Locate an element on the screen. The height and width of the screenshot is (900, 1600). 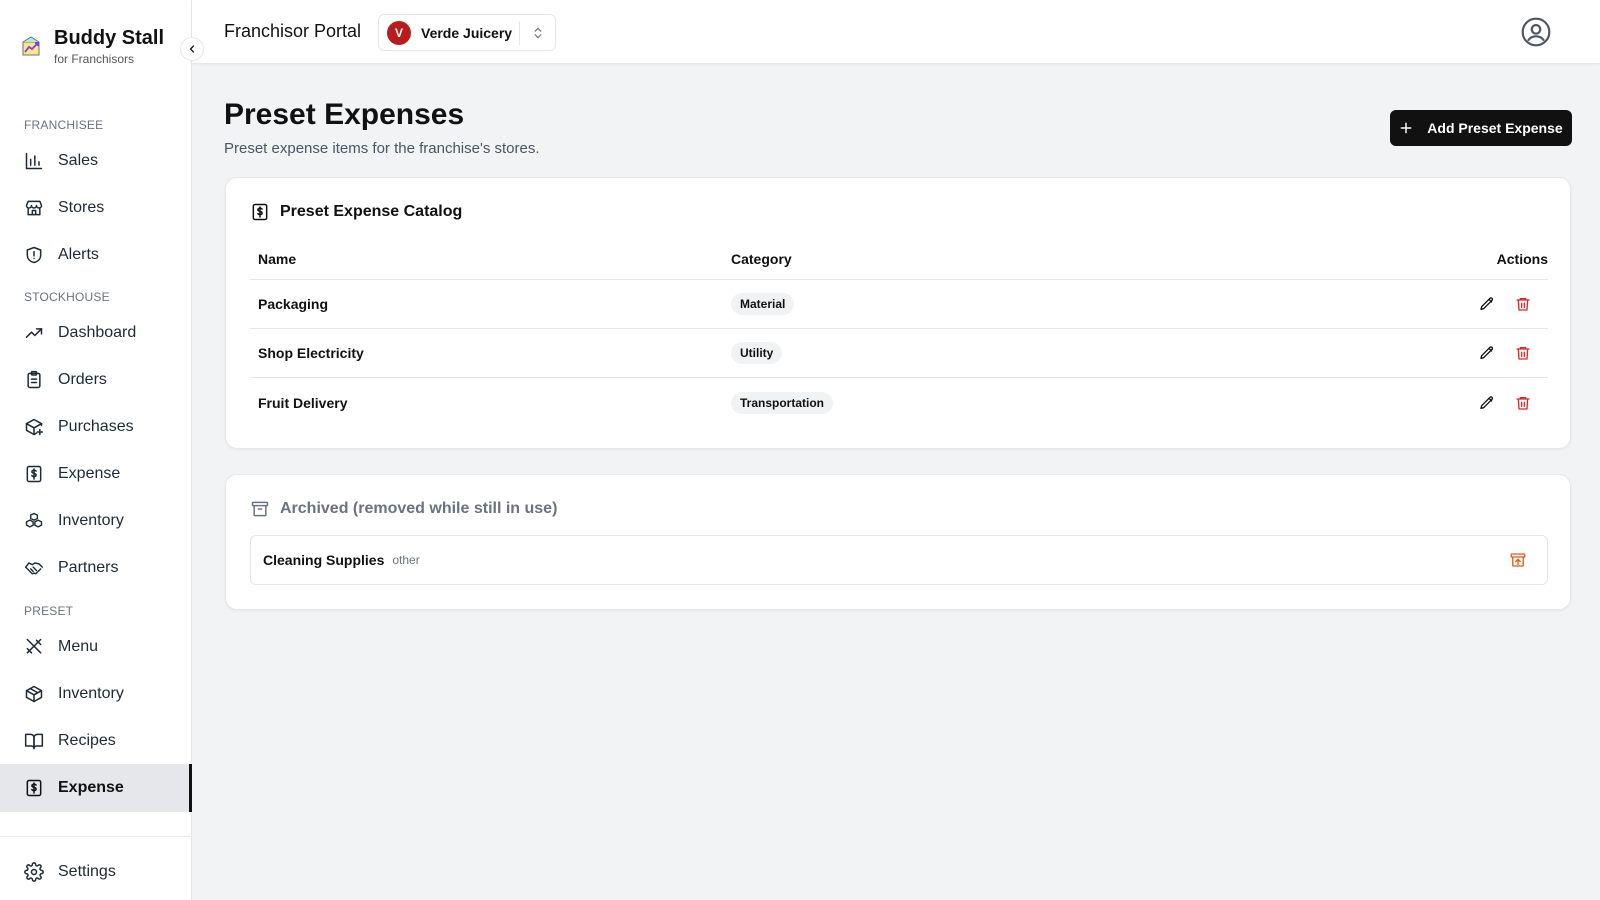
restore-button is located at coordinates (1518, 560).